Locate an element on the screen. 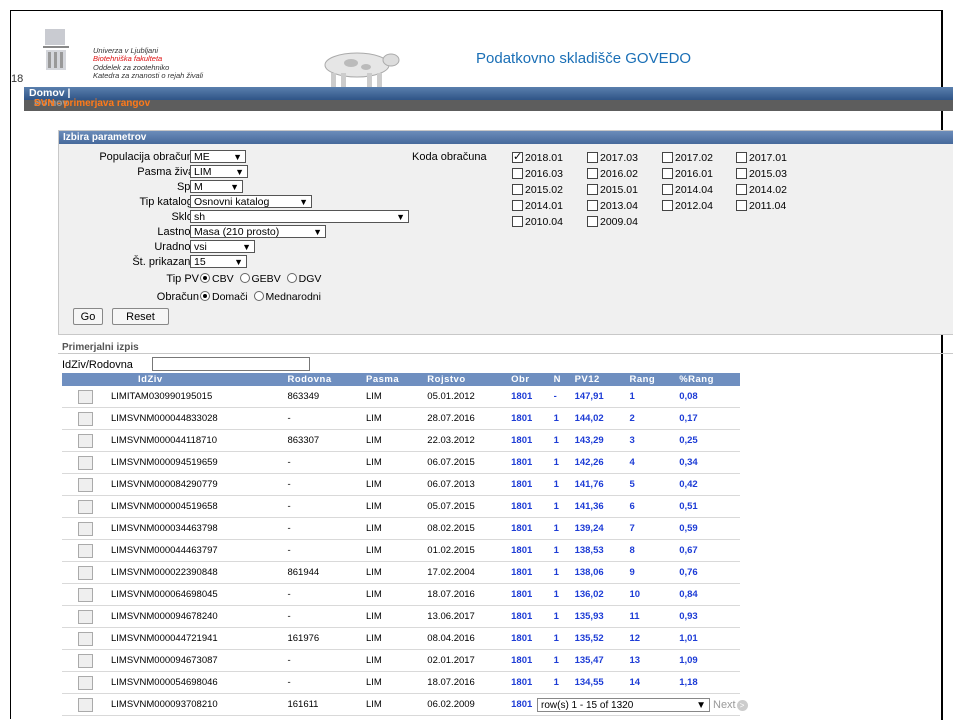 This screenshot has height=720, width=953. col-pasma: Pasma is located at coordinates (393, 379).